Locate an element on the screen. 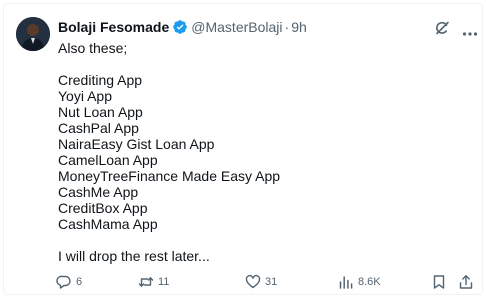 Image resolution: width=486 pixels, height=301 pixels. like-icon is located at coordinates (253, 281).